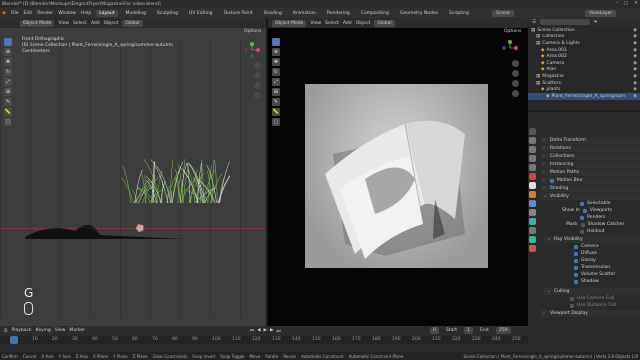 The height and width of the screenshot is (360, 640). What do you see at coordinates (276, 82) in the screenshot?
I see `right-scale-tool-icon: ⤢` at bounding box center [276, 82].